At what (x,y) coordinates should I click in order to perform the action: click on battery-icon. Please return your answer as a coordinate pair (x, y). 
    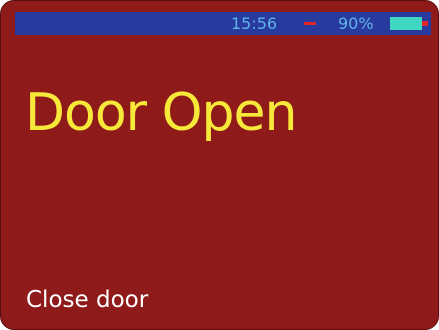
    Looking at the image, I should click on (409, 23).